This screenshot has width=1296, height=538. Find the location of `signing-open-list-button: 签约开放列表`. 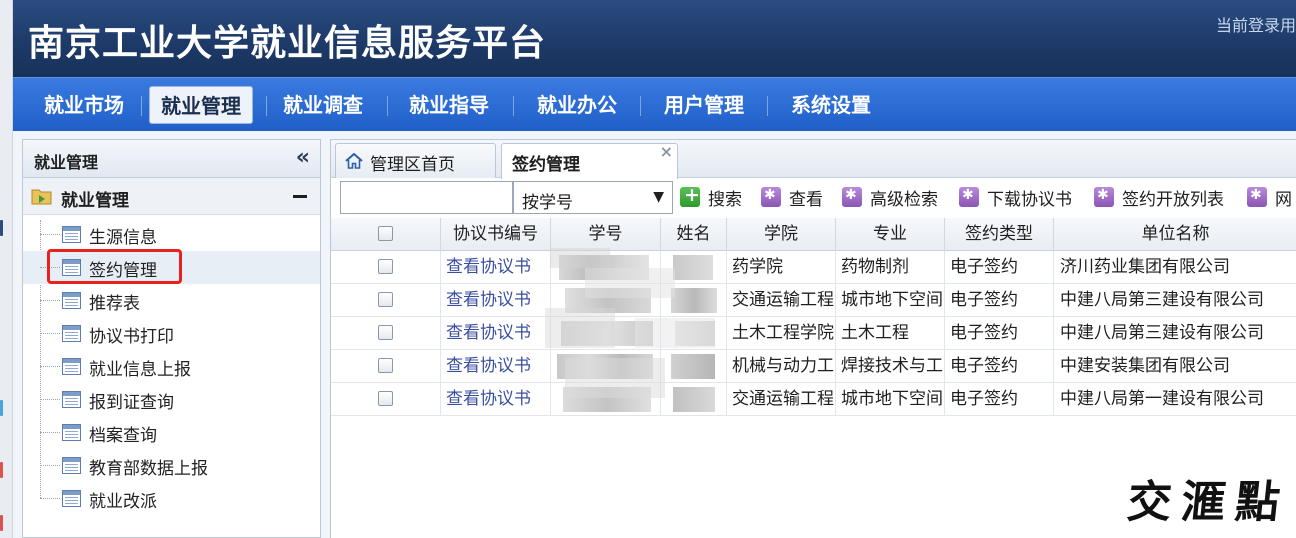

signing-open-list-button: 签约开放列表 is located at coordinates (1166, 198).